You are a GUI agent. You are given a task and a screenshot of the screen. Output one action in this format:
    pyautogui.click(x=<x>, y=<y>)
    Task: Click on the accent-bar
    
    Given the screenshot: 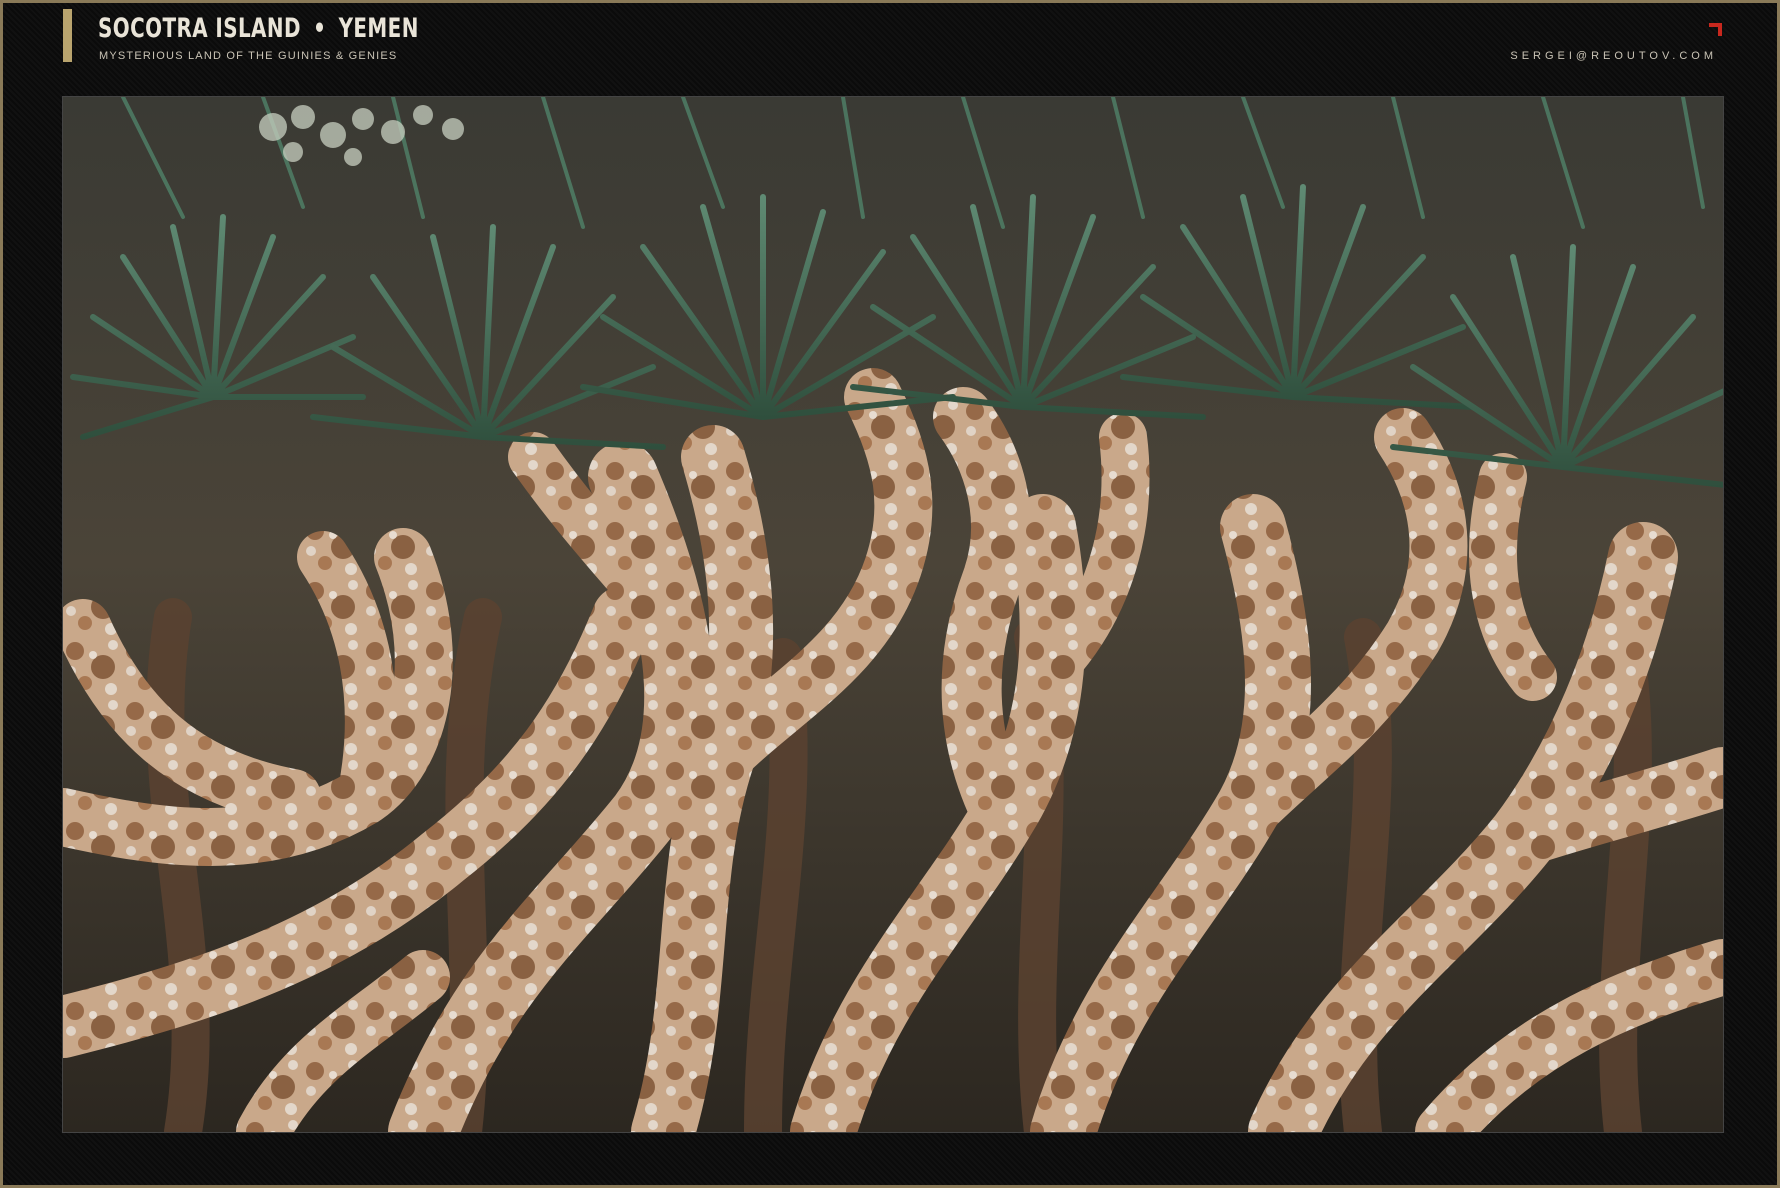 What is the action you would take?
    pyautogui.click(x=67, y=35)
    